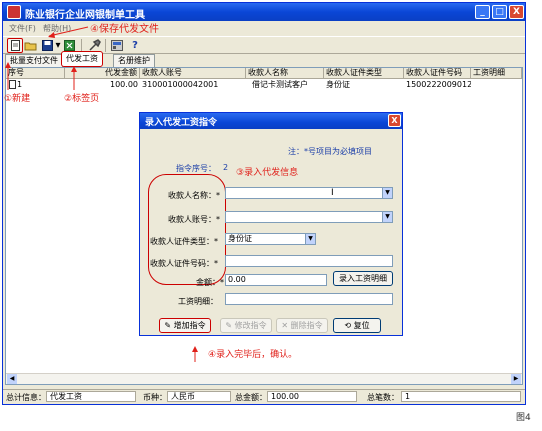  Describe the element at coordinates (194, 195) in the screenshot. I see `name-label: 收款人名称：*` at that location.